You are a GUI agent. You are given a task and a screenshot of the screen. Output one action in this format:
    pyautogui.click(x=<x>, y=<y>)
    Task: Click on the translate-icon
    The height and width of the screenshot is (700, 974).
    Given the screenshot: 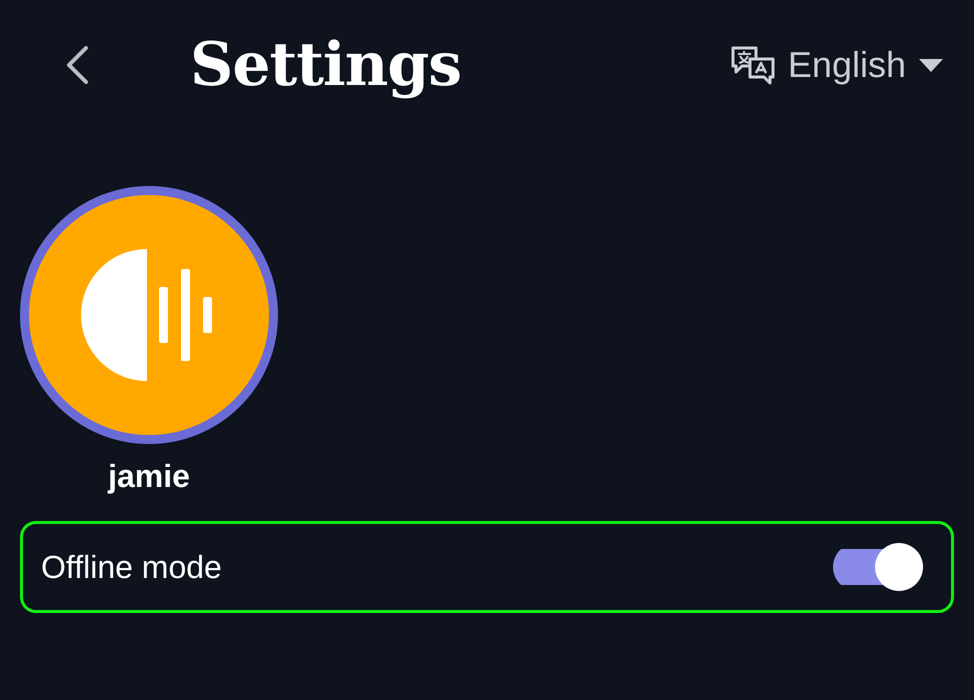 What is the action you would take?
    pyautogui.click(x=753, y=65)
    